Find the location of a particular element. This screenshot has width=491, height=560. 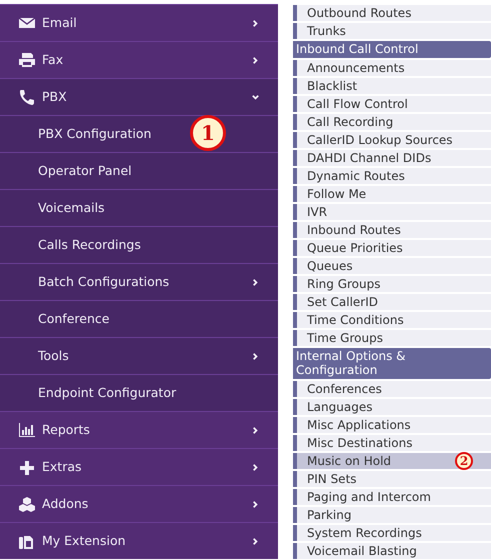

desk-phone-icon is located at coordinates (27, 541).